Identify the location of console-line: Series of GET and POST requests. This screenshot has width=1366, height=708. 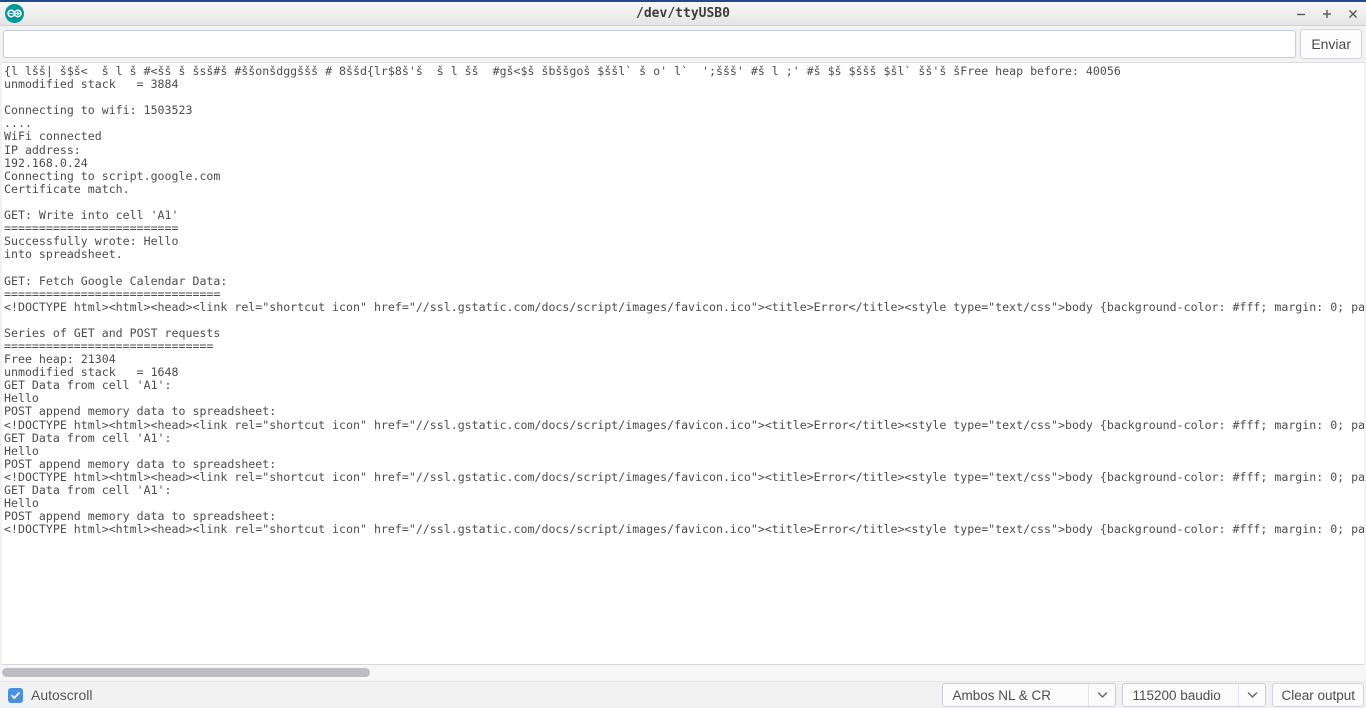
(112, 332).